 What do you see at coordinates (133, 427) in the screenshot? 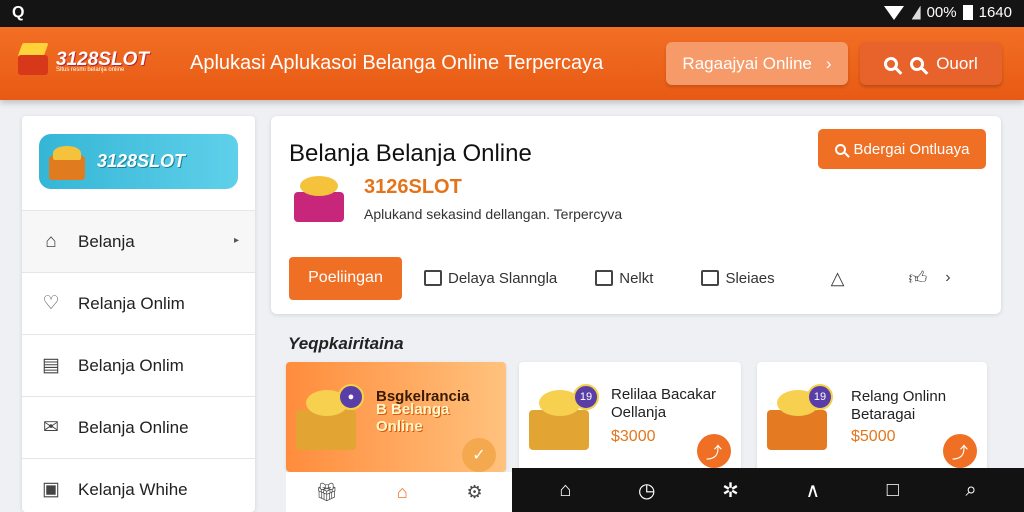
I see `sidebar-item-label: Belanja Online` at bounding box center [133, 427].